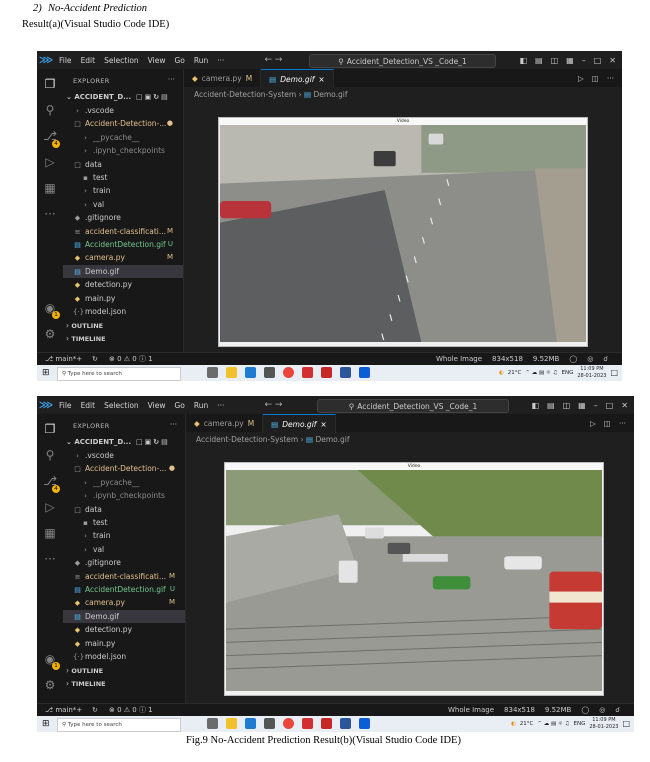 The image size is (650, 762). What do you see at coordinates (88, 405) in the screenshot?
I see `menu-item: Edit` at bounding box center [88, 405].